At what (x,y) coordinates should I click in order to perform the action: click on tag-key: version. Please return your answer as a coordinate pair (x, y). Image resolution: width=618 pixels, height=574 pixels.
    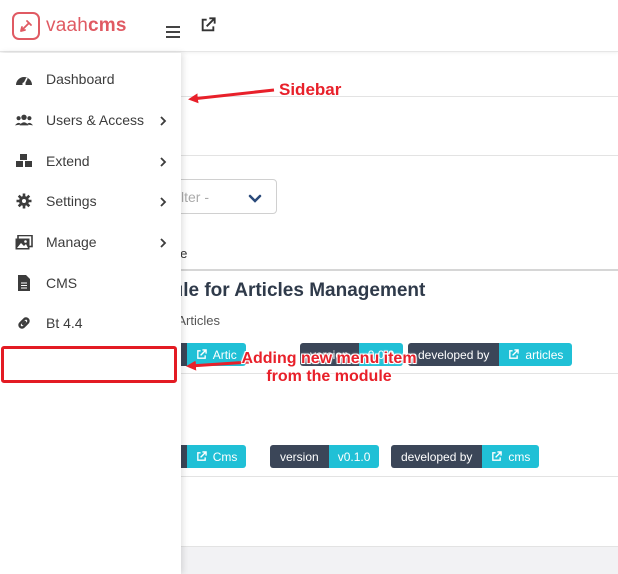
    Looking at the image, I should click on (299, 456).